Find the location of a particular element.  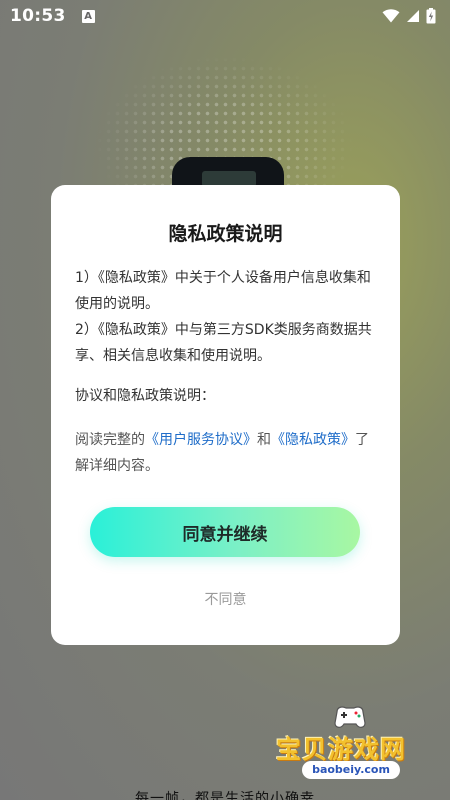

privacy-policy-link: 《隐私政策》 is located at coordinates (313, 440).